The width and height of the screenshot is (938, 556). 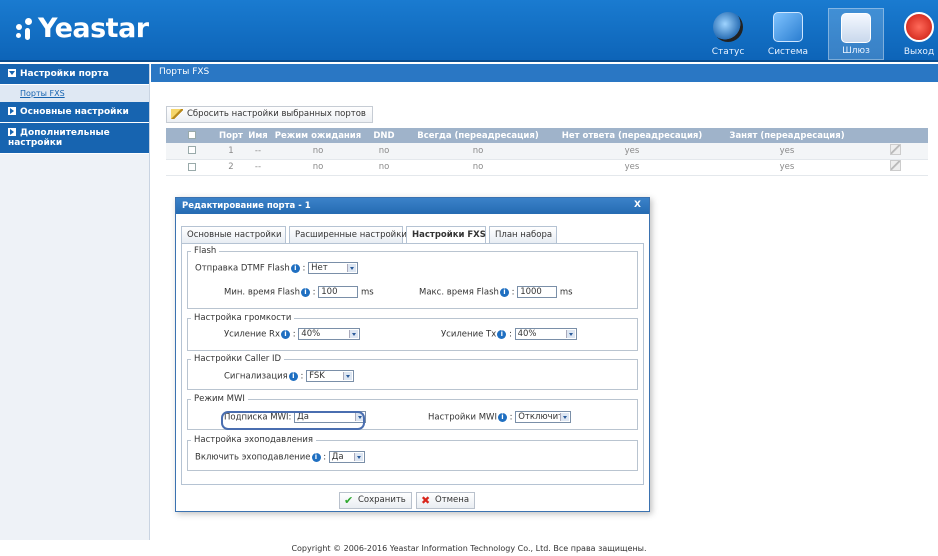 What do you see at coordinates (277, 268) in the screenshot?
I see `dtmf-flash-row: Отправка DTMF Flash i : Нет` at bounding box center [277, 268].